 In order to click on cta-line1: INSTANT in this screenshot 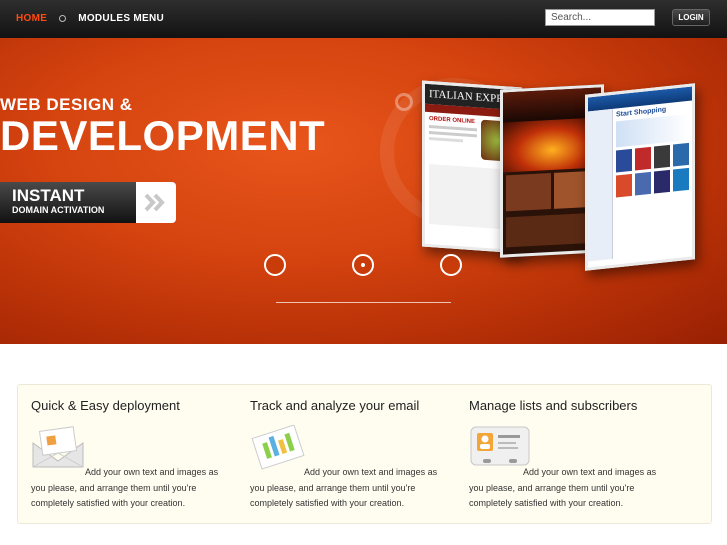, I will do `click(48, 195)`.